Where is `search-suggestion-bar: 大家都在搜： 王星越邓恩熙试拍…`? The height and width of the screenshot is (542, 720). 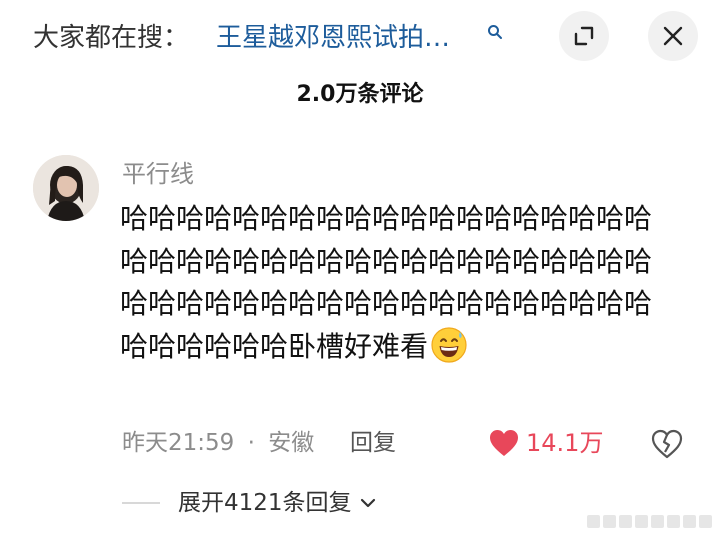 search-suggestion-bar: 大家都在搜： 王星越邓恩熙试拍… is located at coordinates (360, 38).